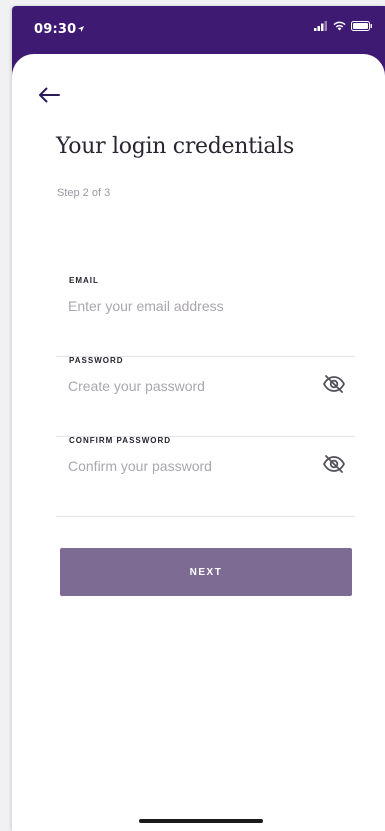 Image resolution: width=385 pixels, height=831 pixels. What do you see at coordinates (84, 280) in the screenshot?
I see `email-label: EMAIL` at bounding box center [84, 280].